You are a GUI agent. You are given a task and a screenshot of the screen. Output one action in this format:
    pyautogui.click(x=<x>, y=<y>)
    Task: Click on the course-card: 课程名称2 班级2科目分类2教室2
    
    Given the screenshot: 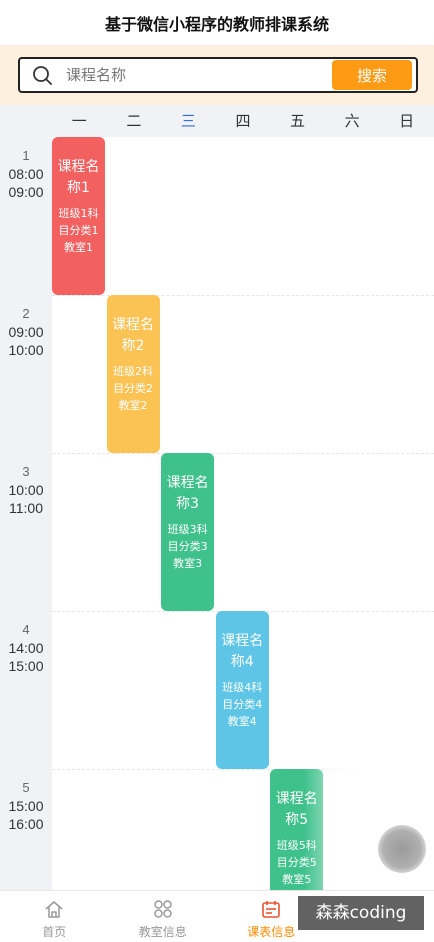 What is the action you would take?
    pyautogui.click(x=133, y=374)
    